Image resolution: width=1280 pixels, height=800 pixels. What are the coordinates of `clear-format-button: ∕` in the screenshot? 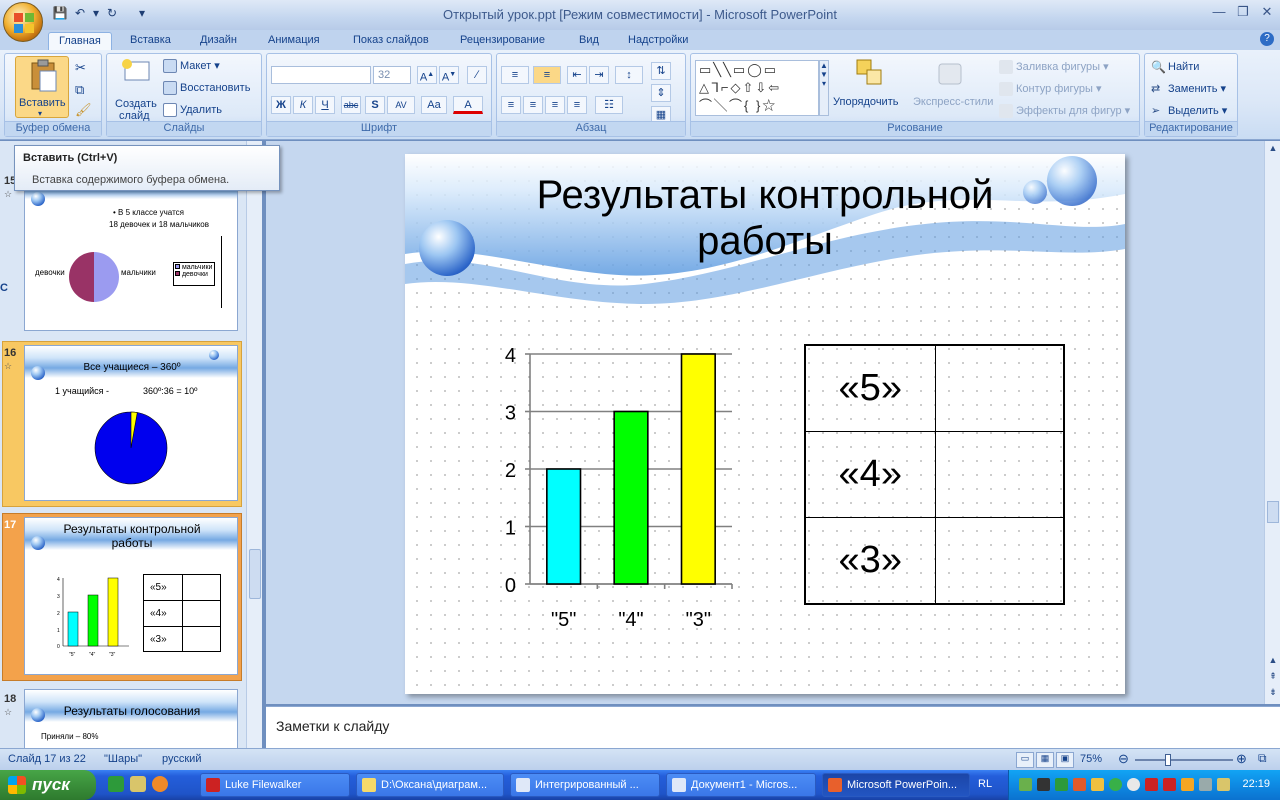 It's located at (477, 75).